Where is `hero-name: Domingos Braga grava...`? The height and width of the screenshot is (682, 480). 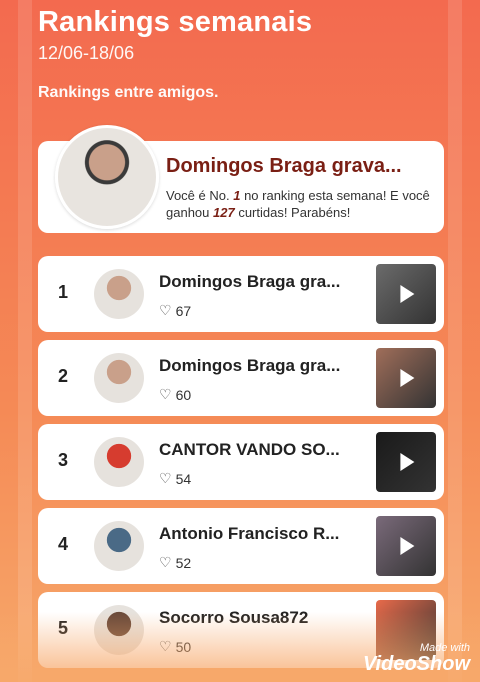
hero-name: Domingos Braga grava... is located at coordinates (284, 166).